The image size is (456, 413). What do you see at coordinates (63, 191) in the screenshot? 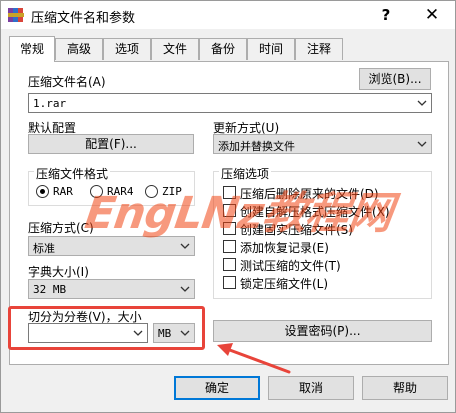
I see `format-rar-label: RAR` at bounding box center [63, 191].